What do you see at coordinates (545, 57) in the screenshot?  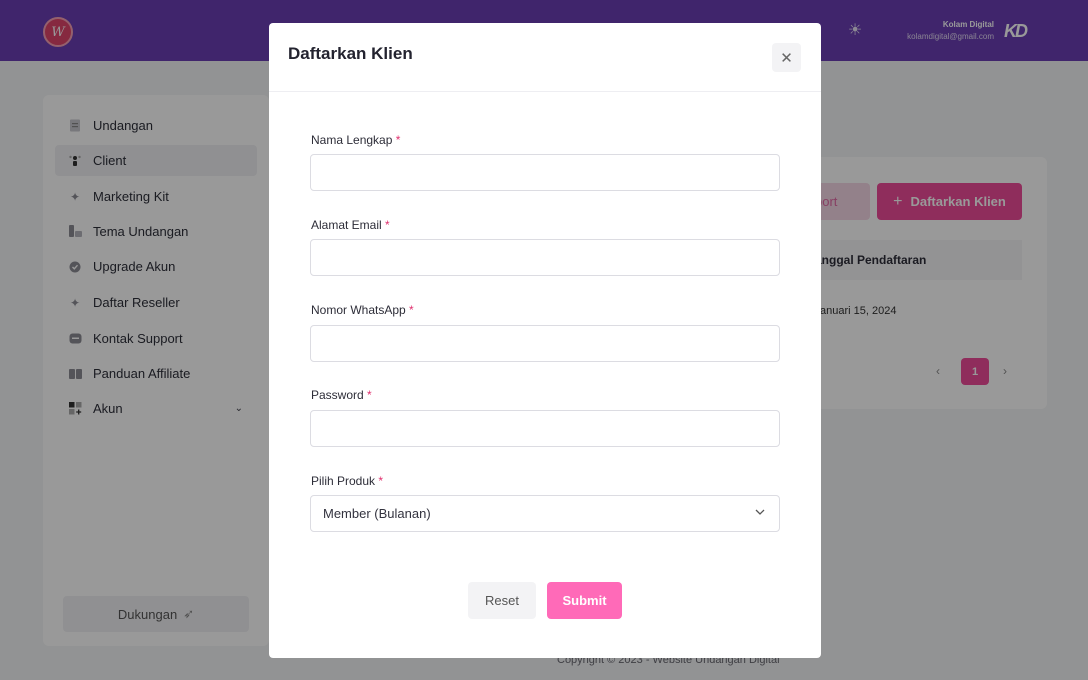 I see `modal-header: Daftarkan Klien ✕` at bounding box center [545, 57].